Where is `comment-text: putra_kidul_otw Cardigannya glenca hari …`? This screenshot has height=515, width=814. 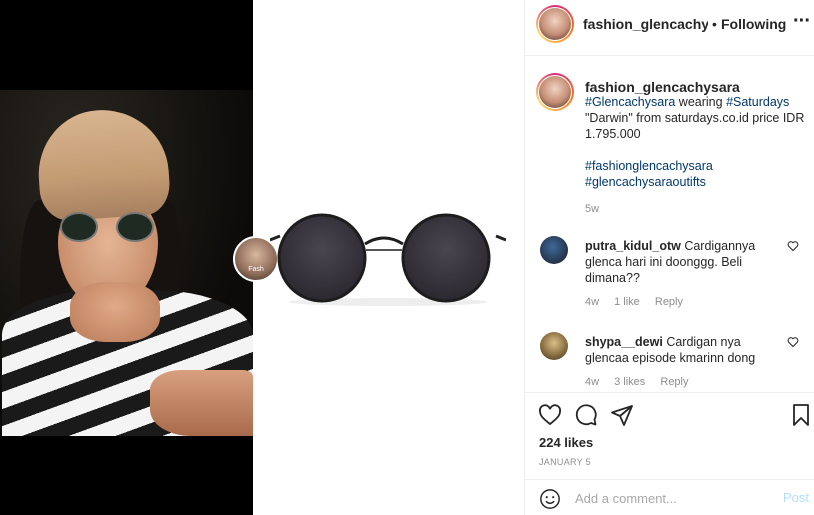 comment-text: putra_kidul_otw Cardigannya glenca hari … is located at coordinates (685, 262).